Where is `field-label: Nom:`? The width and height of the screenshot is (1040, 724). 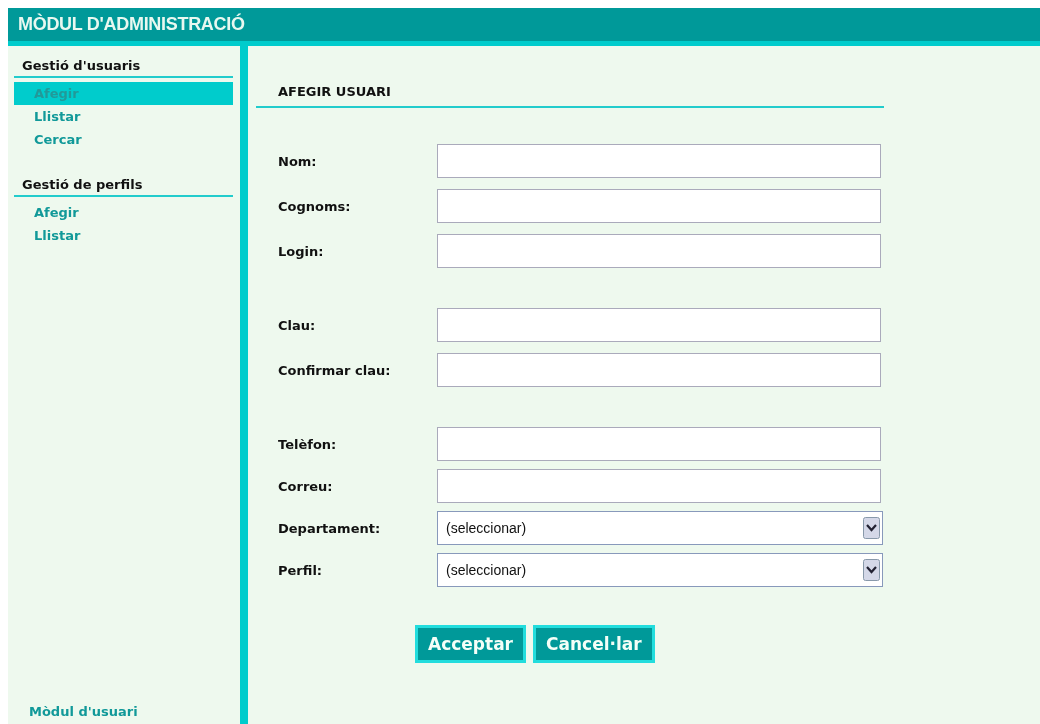 field-label: Nom: is located at coordinates (298, 161).